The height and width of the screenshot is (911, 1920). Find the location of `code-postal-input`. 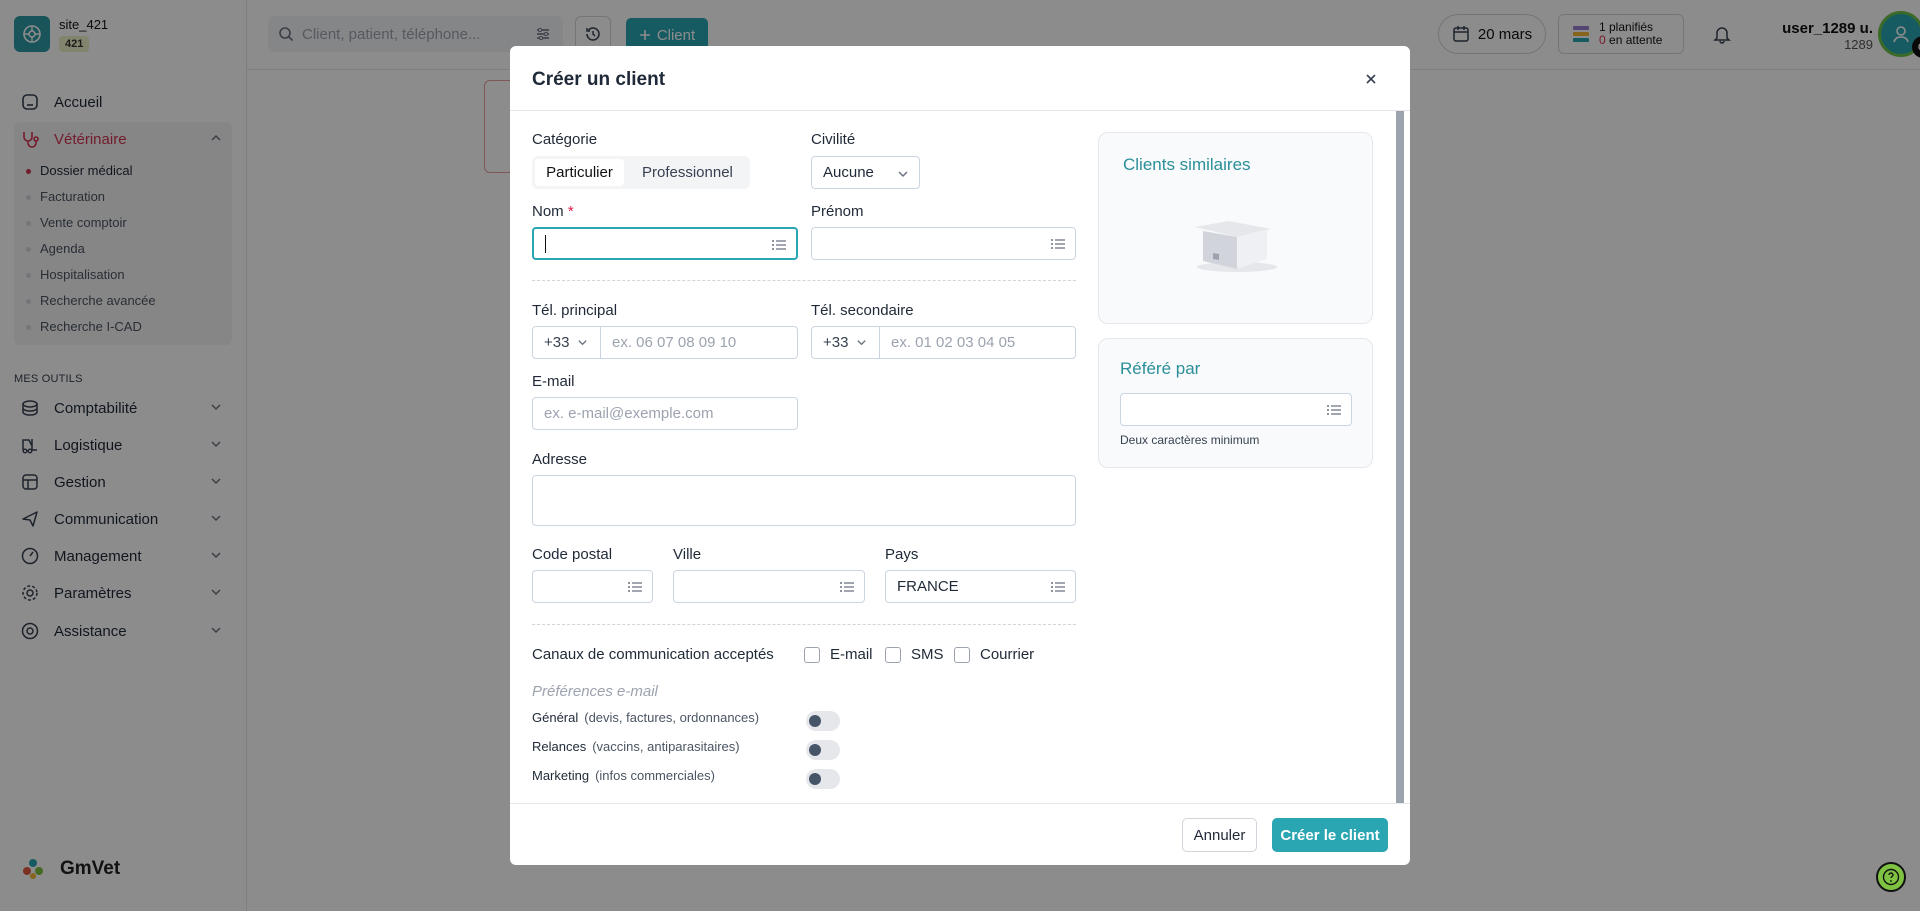

code-postal-input is located at coordinates (592, 586).